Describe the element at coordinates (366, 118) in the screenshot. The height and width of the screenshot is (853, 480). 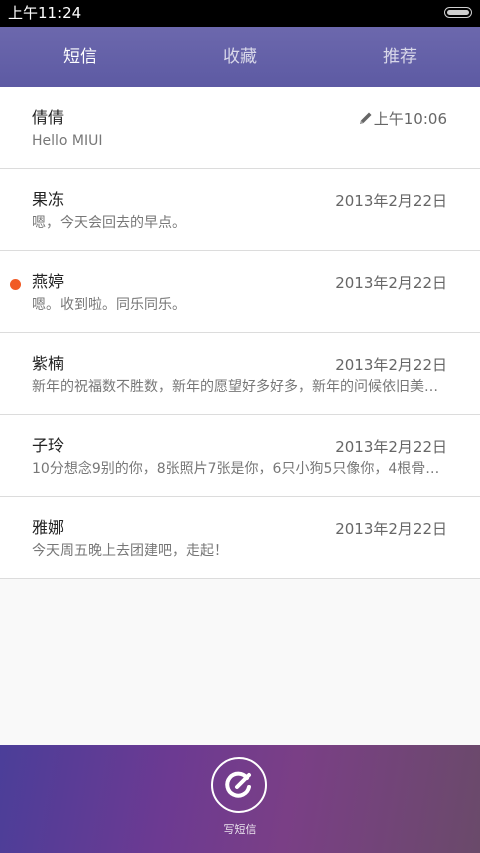
I see `draft-pencil-icon` at that location.